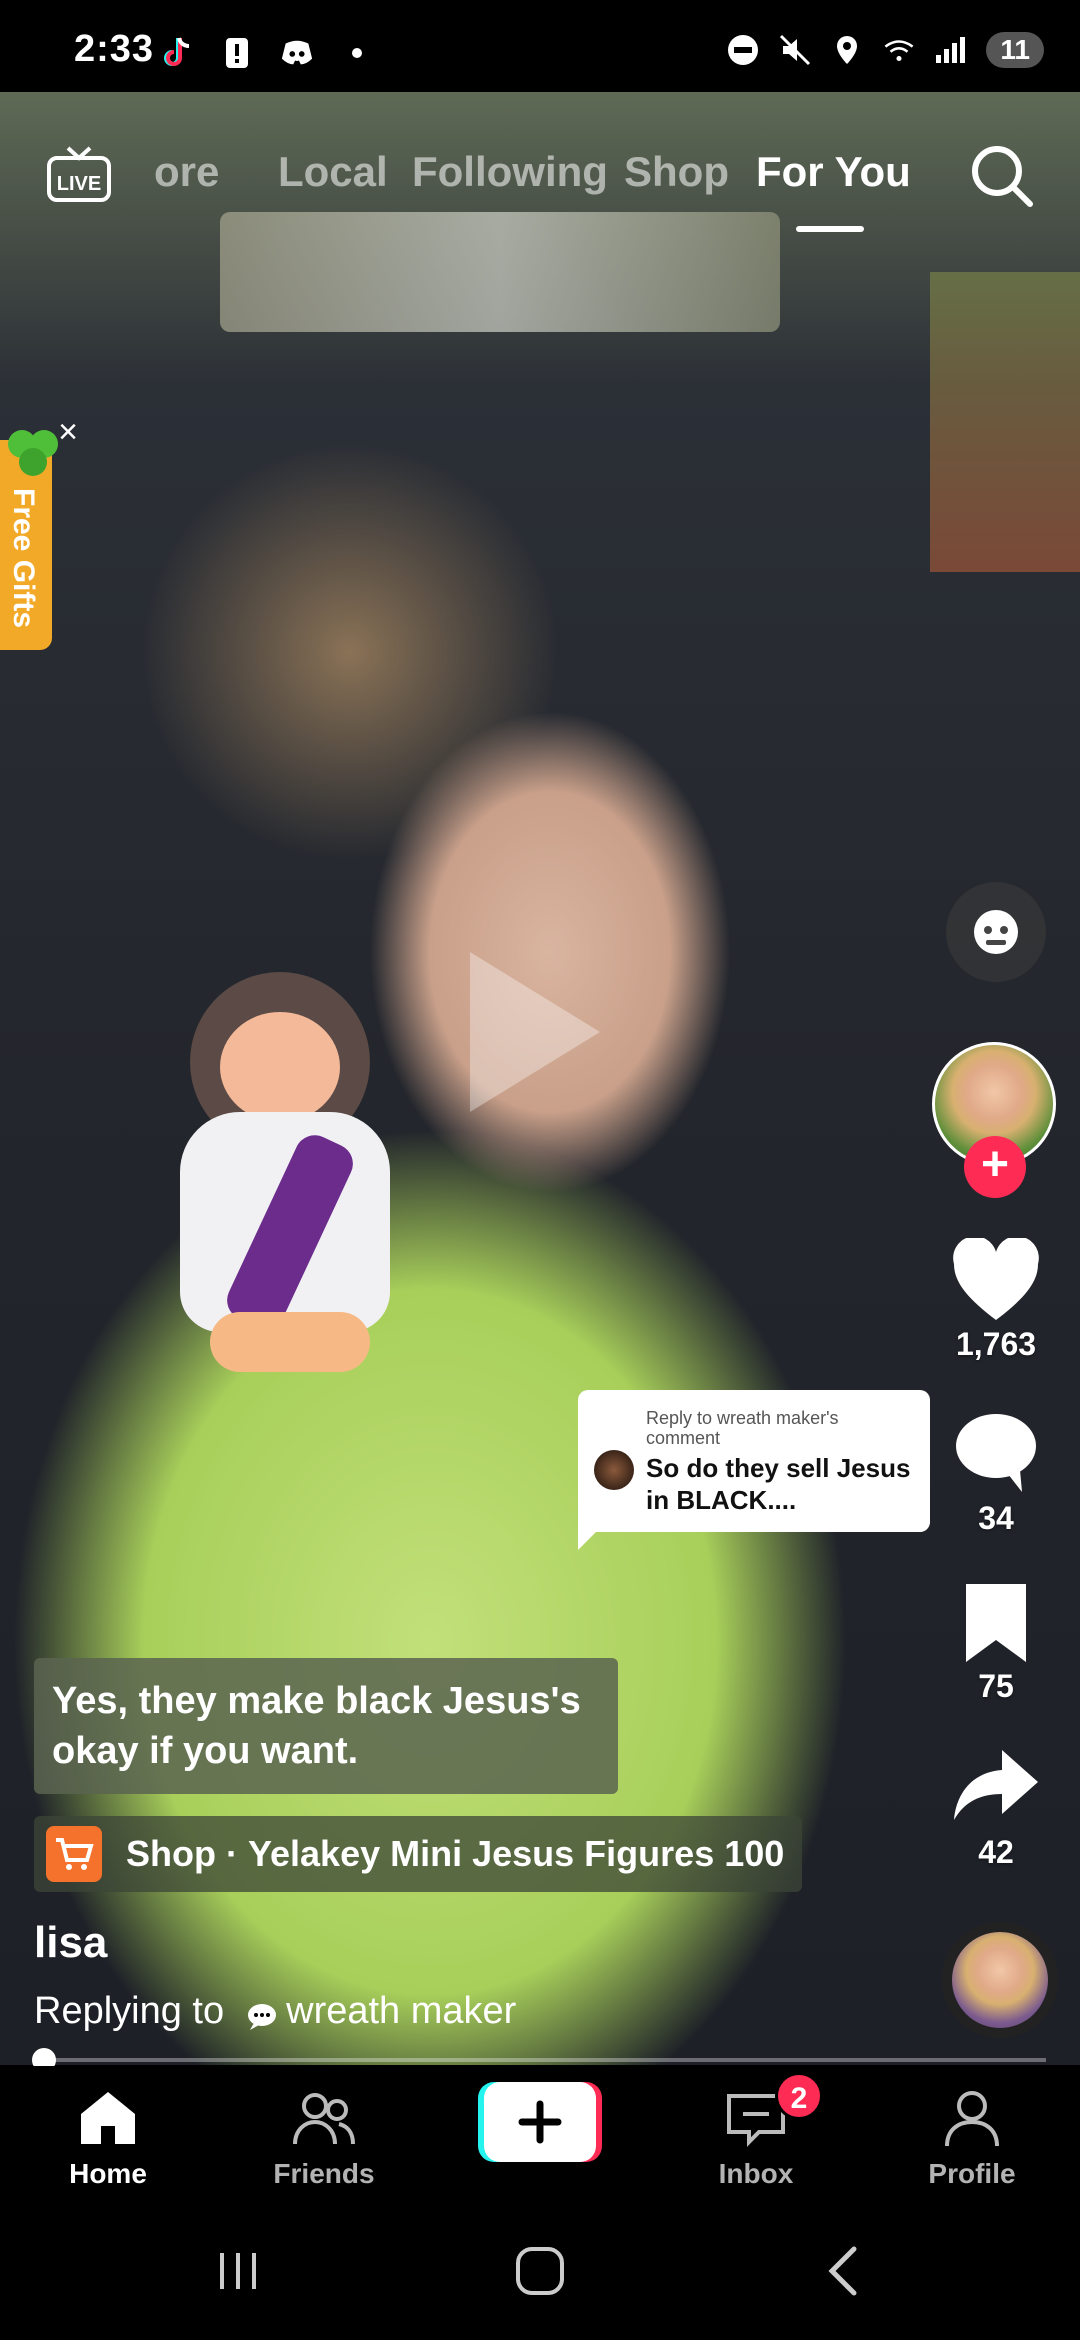 This screenshot has height=2340, width=1080. What do you see at coordinates (593, 1535) in the screenshot?
I see `reply-sticker-tail` at bounding box center [593, 1535].